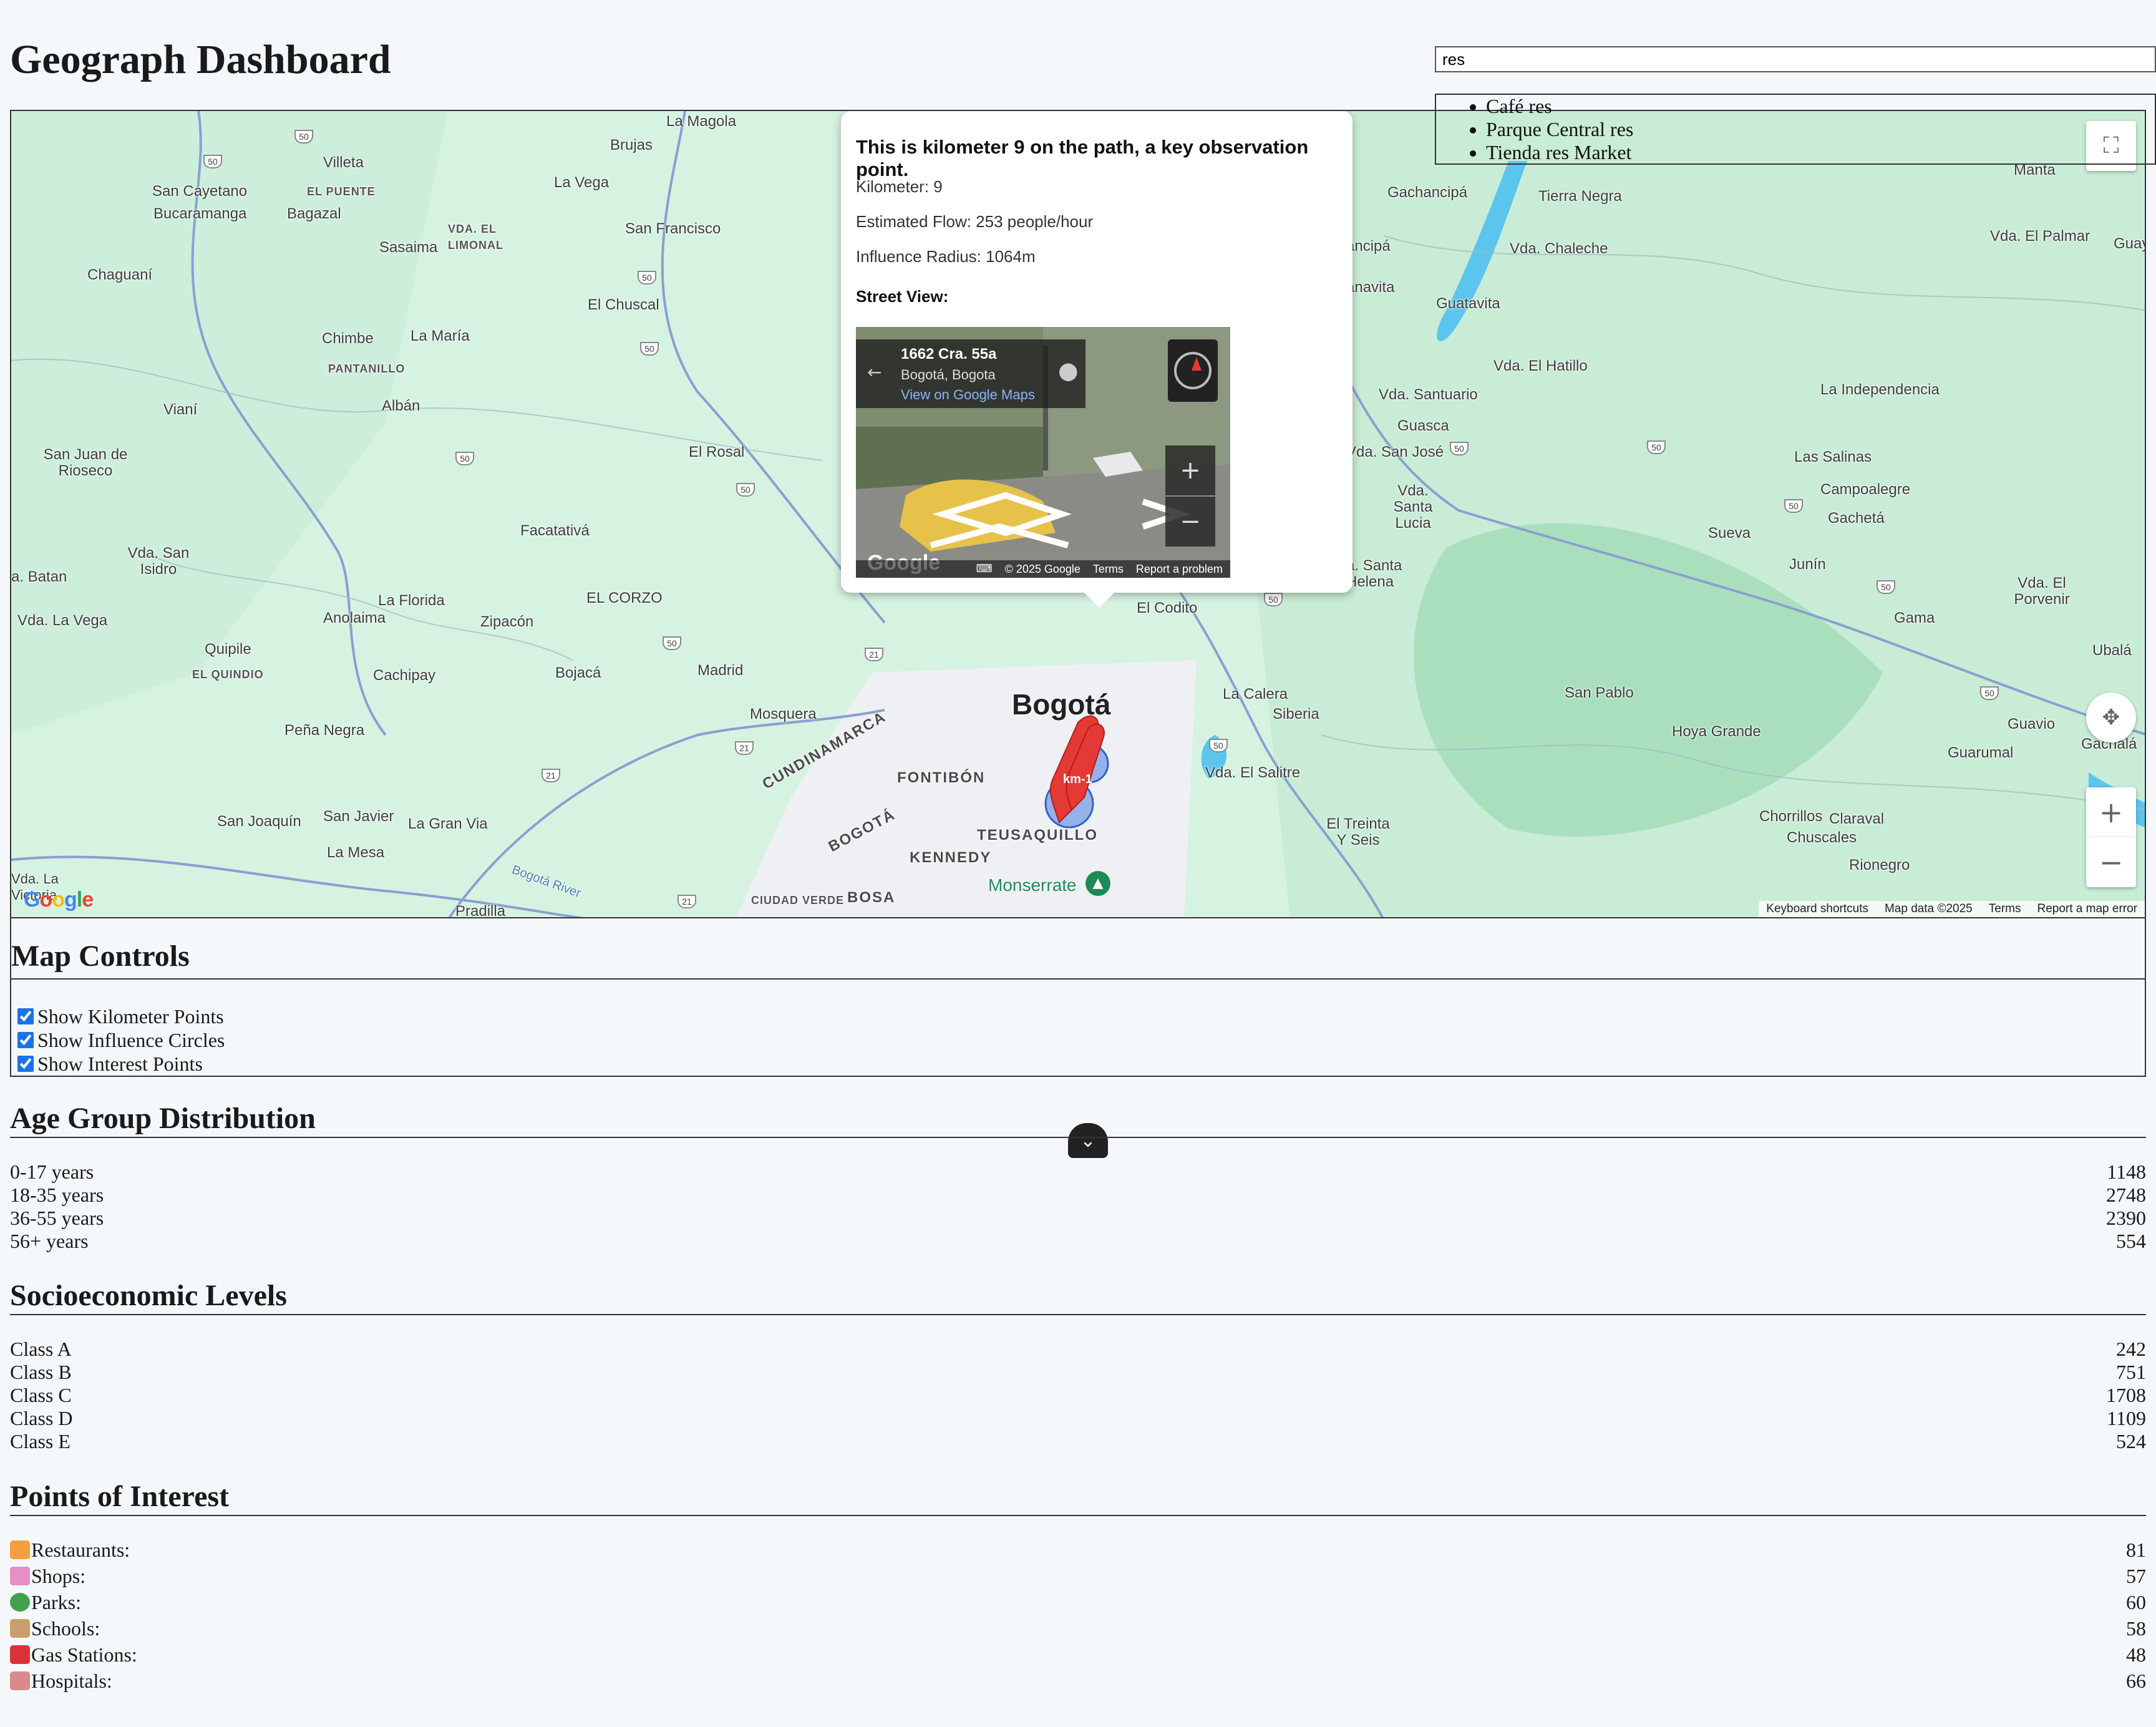 The height and width of the screenshot is (1727, 2156). Describe the element at coordinates (1914, 618) in the screenshot. I see `map-label: Gama` at that location.